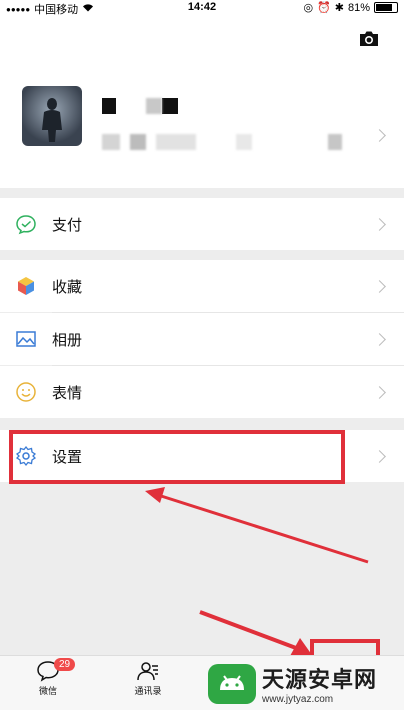 The image size is (404, 710). What do you see at coordinates (320, 679) in the screenshot?
I see `watermark-title: 天源安卓网` at bounding box center [320, 679].